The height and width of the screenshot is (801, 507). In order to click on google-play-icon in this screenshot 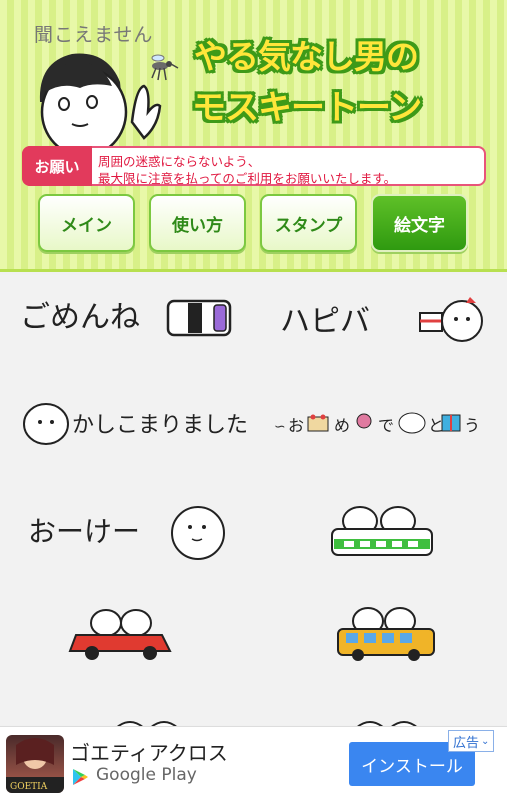, I will do `click(80, 777)`.